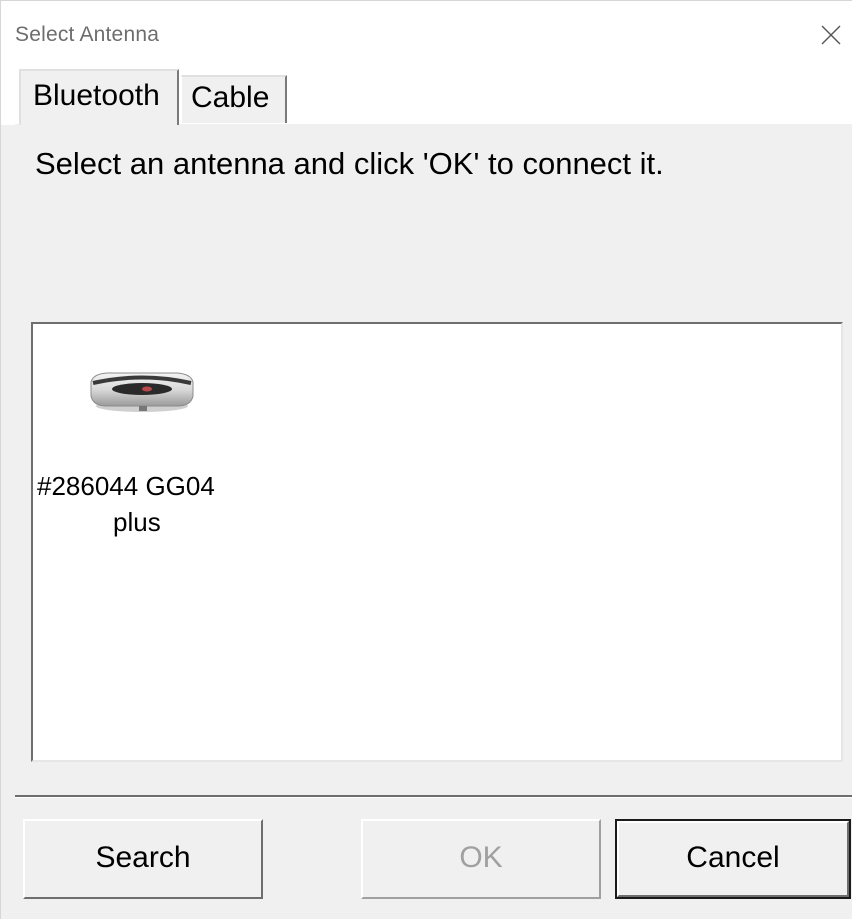  I want to click on cancel-button: Cancel, so click(733, 859).